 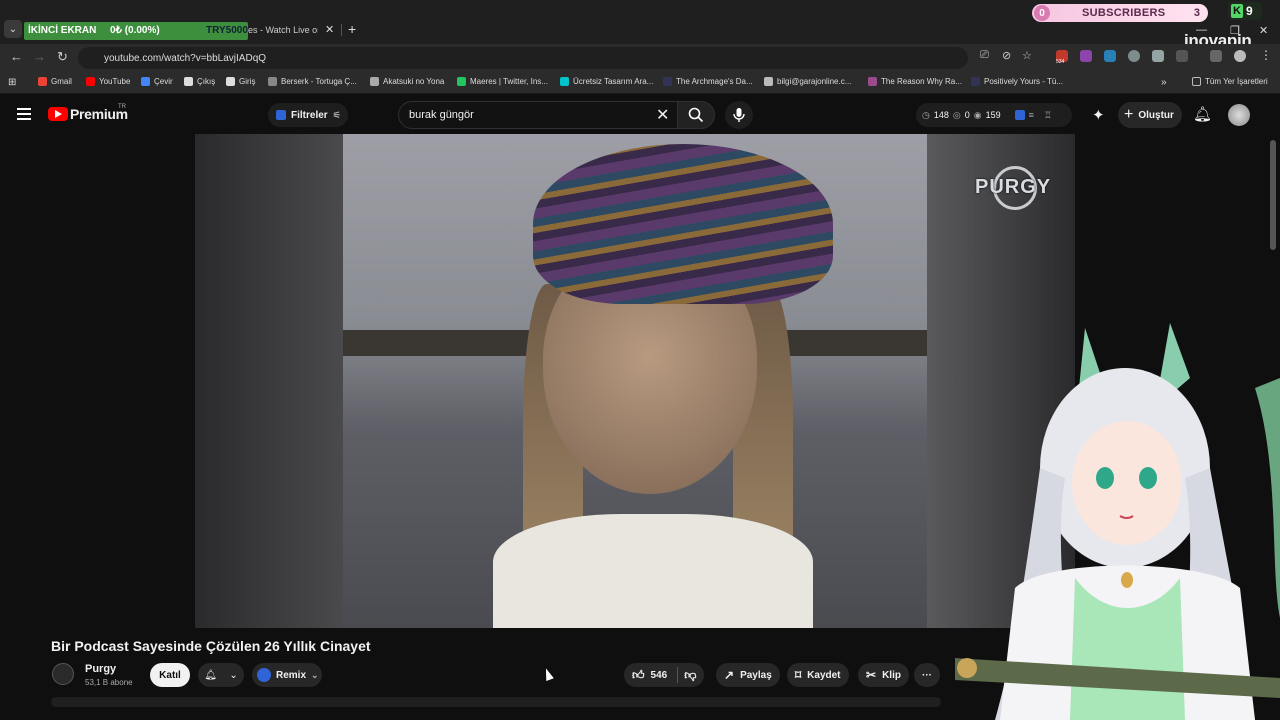 What do you see at coordinates (1042, 13) in the screenshot?
I see `subscribers-left-count: 0` at bounding box center [1042, 13].